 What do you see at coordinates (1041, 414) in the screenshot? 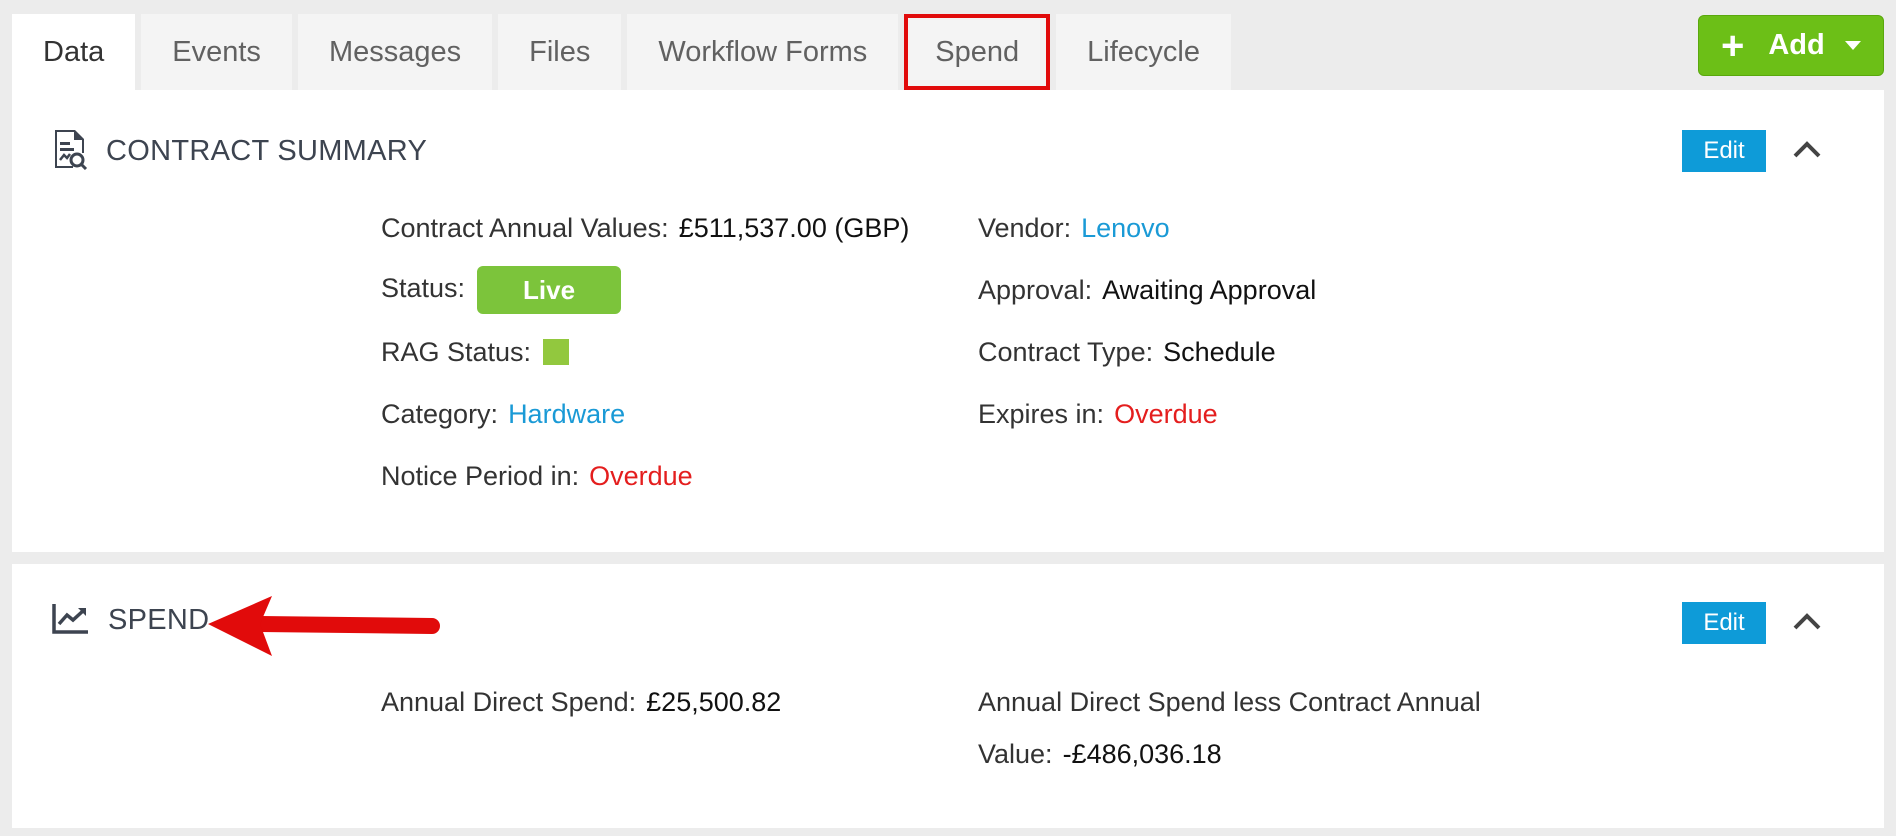
I see `field-label: Expires in:` at bounding box center [1041, 414].